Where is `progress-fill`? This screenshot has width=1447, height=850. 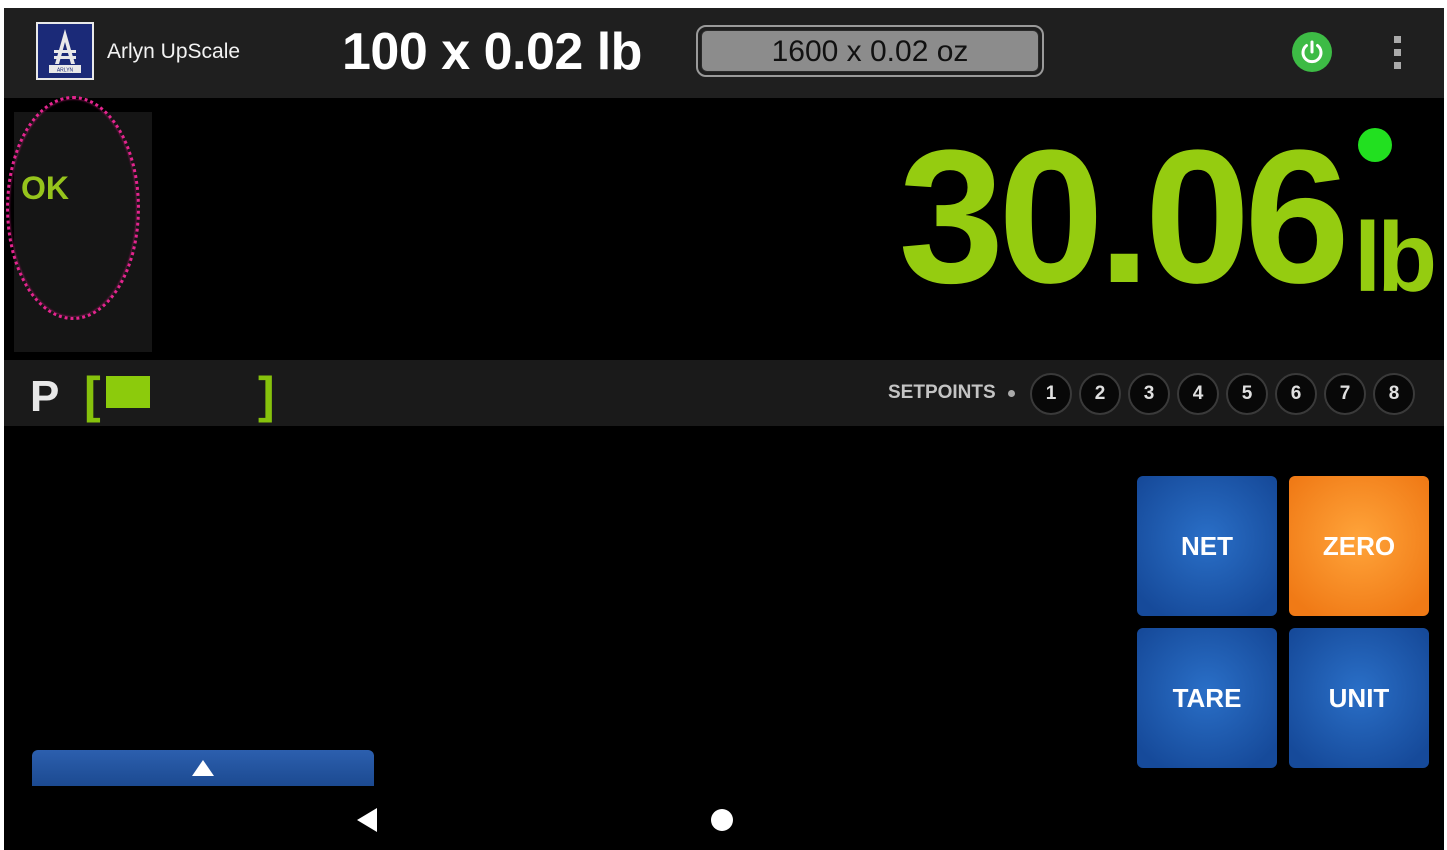
progress-fill is located at coordinates (128, 392).